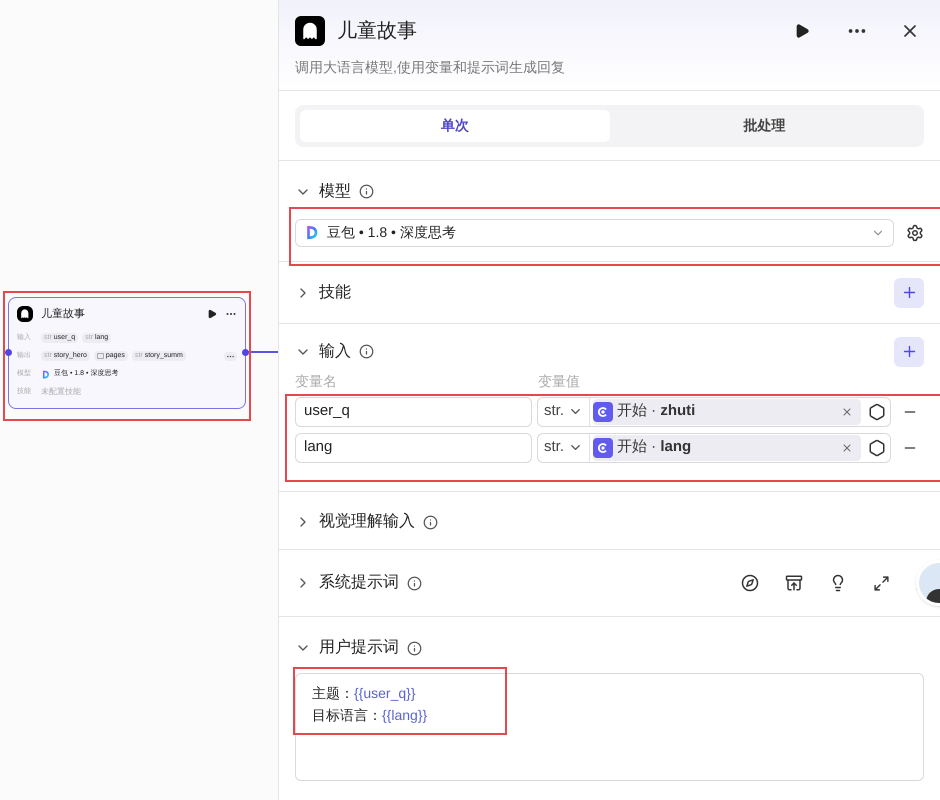 This screenshot has height=800, width=940. What do you see at coordinates (881, 583) in the screenshot?
I see `expand-icon` at bounding box center [881, 583].